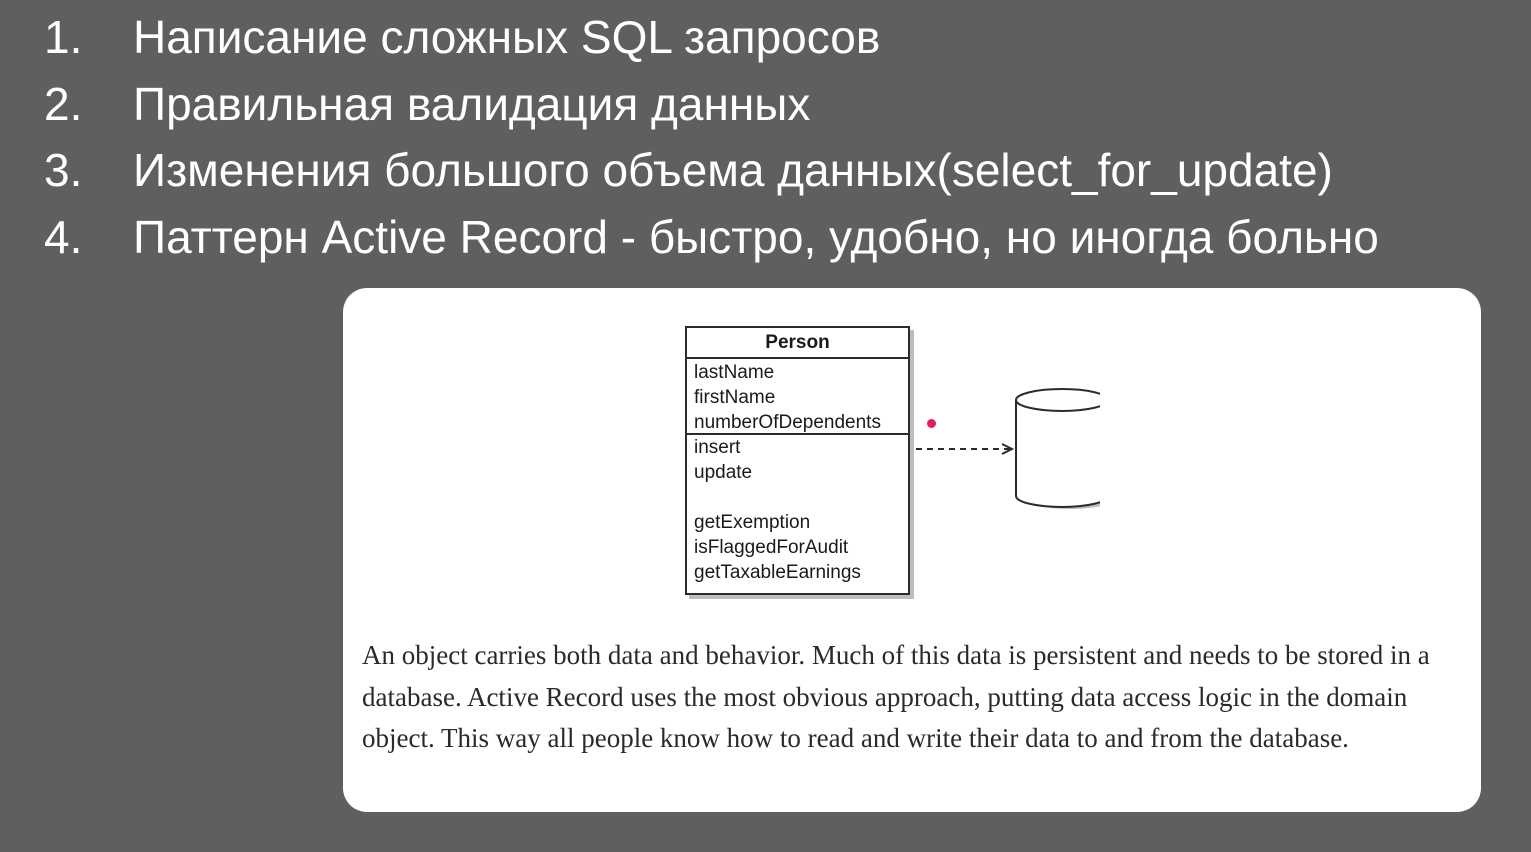  Describe the element at coordinates (734, 372) in the screenshot. I see `uml-attribute: lastName` at that location.